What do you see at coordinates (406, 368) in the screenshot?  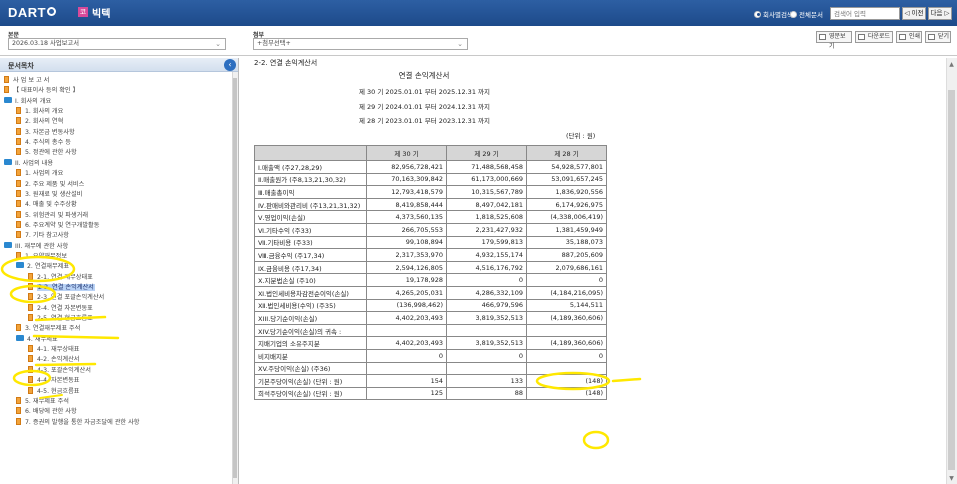 I see `amount-cell` at bounding box center [406, 368].